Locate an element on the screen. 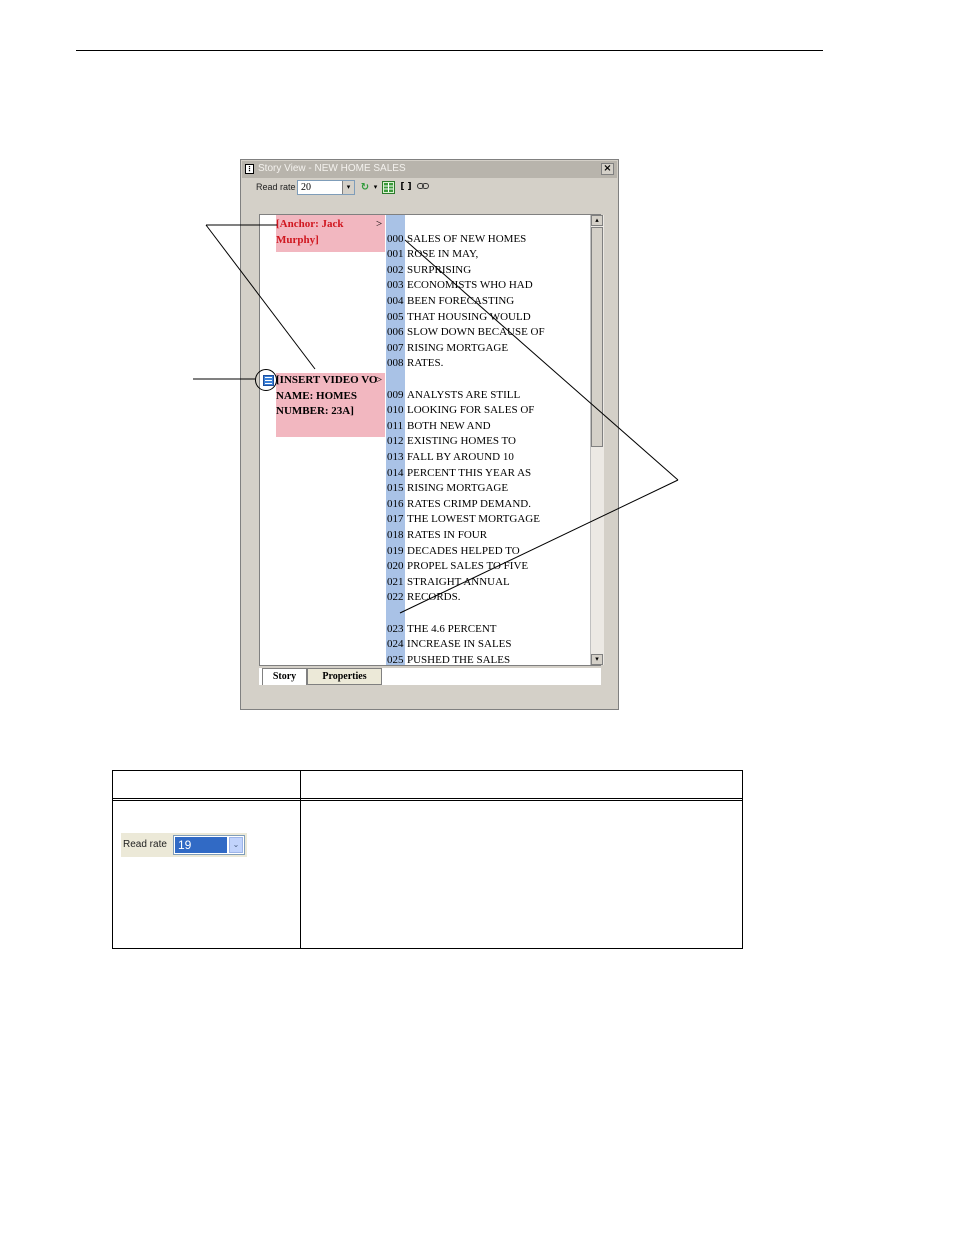 Image resolution: width=954 pixels, height=1235 pixels. read-rate-example-select: 19 ⌄ is located at coordinates (209, 845).